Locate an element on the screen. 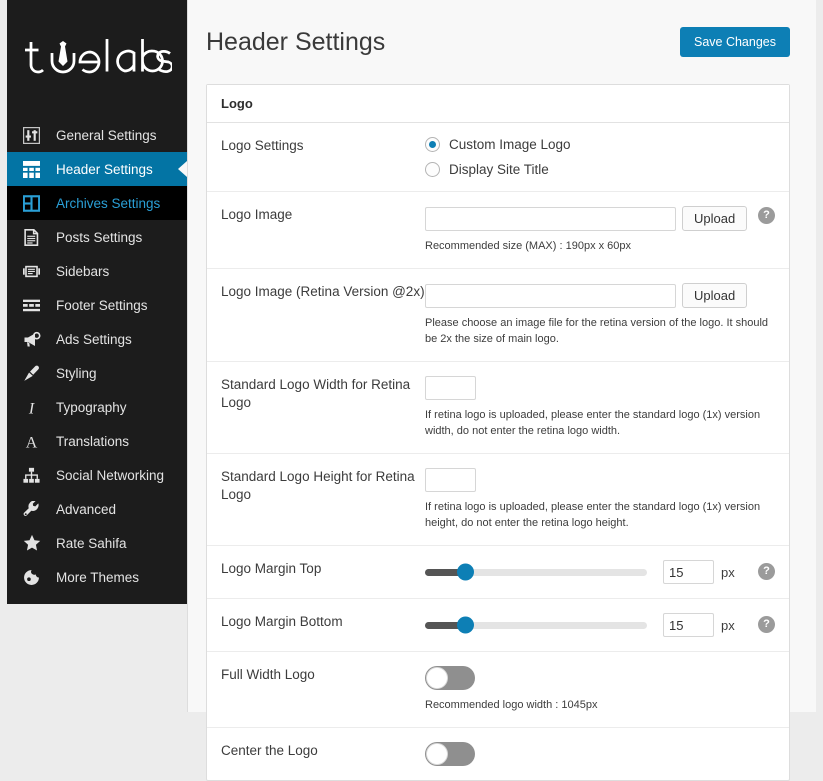 The width and height of the screenshot is (823, 781). themes-icon is located at coordinates (34, 577).